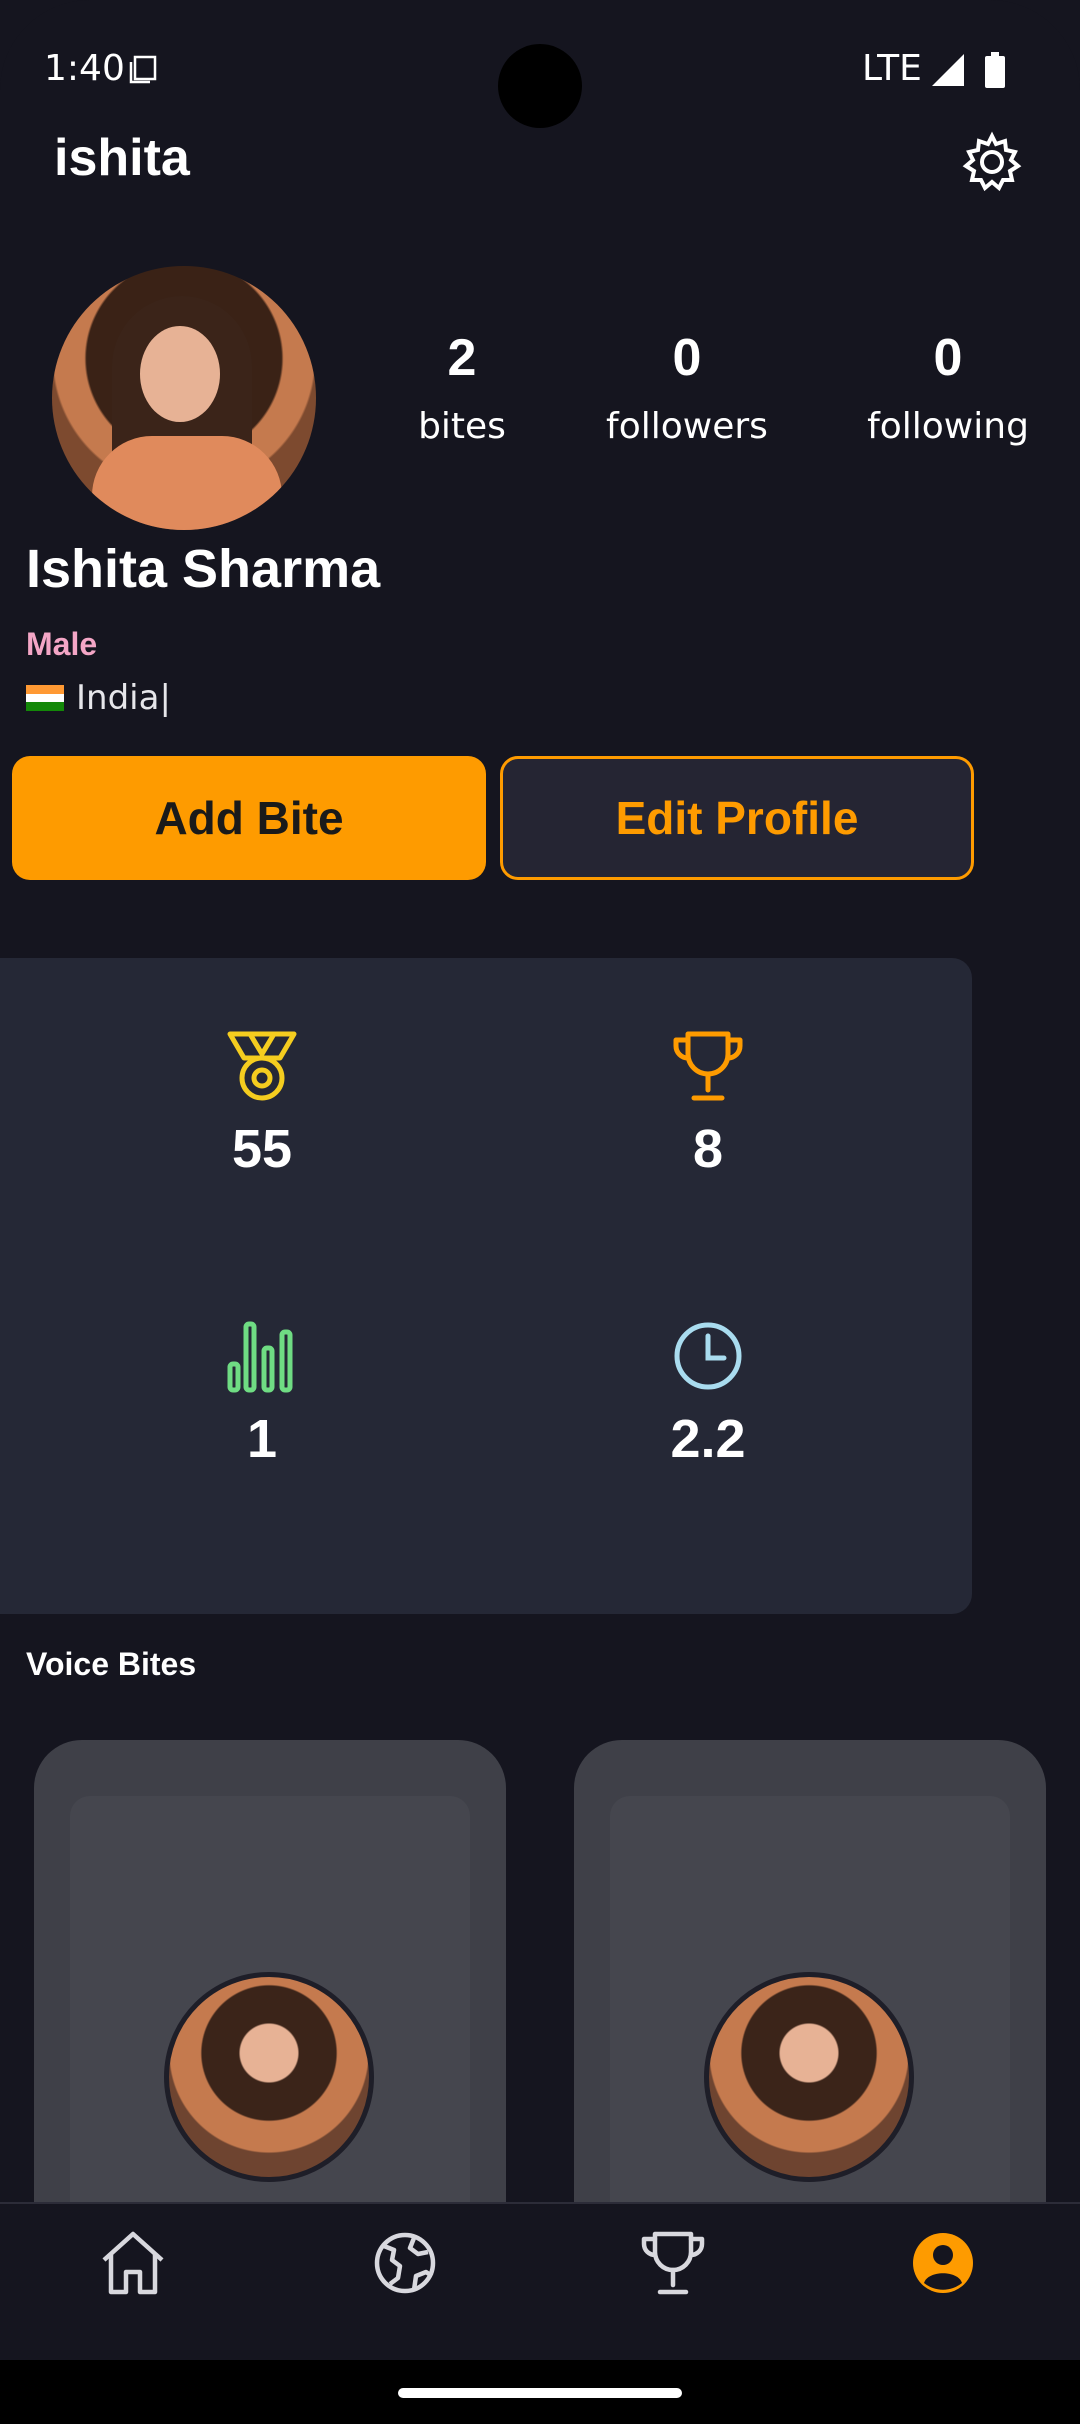  Describe the element at coordinates (133, 2263) in the screenshot. I see `home-icon` at that location.